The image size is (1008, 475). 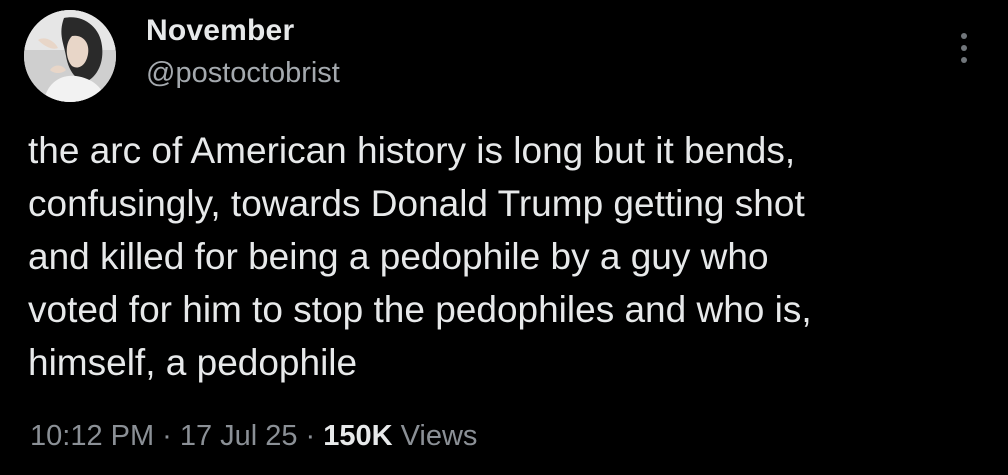 I want to click on more-options-button, so click(x=964, y=48).